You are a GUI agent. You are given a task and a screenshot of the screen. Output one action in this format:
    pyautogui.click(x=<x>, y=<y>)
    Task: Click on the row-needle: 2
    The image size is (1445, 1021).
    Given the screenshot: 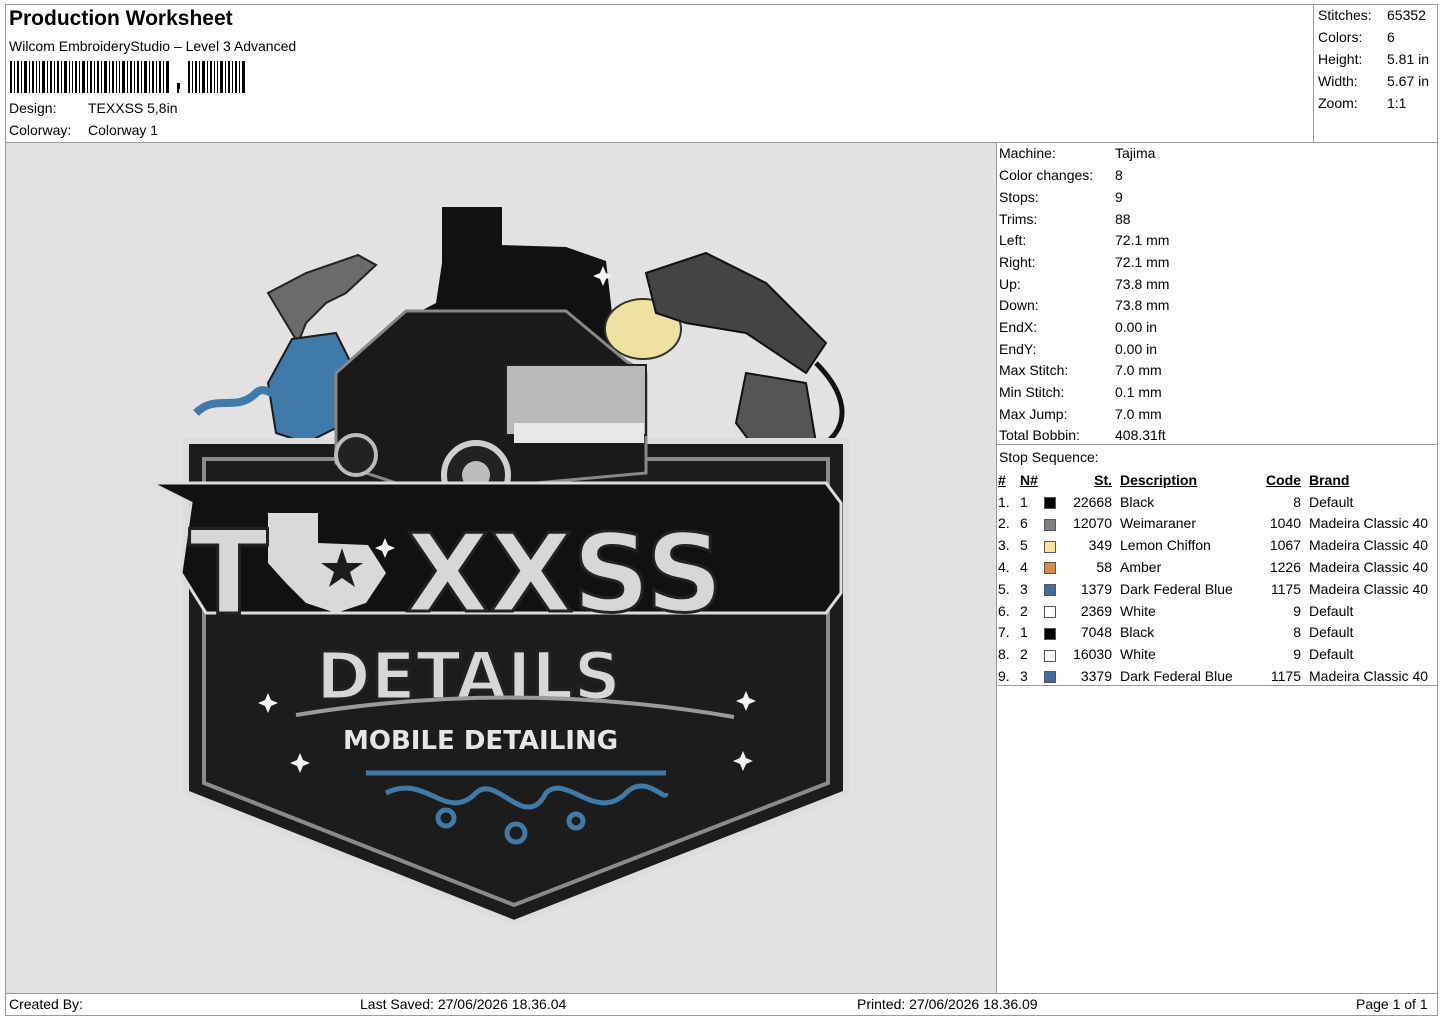 What is the action you would take?
    pyautogui.click(x=1024, y=654)
    